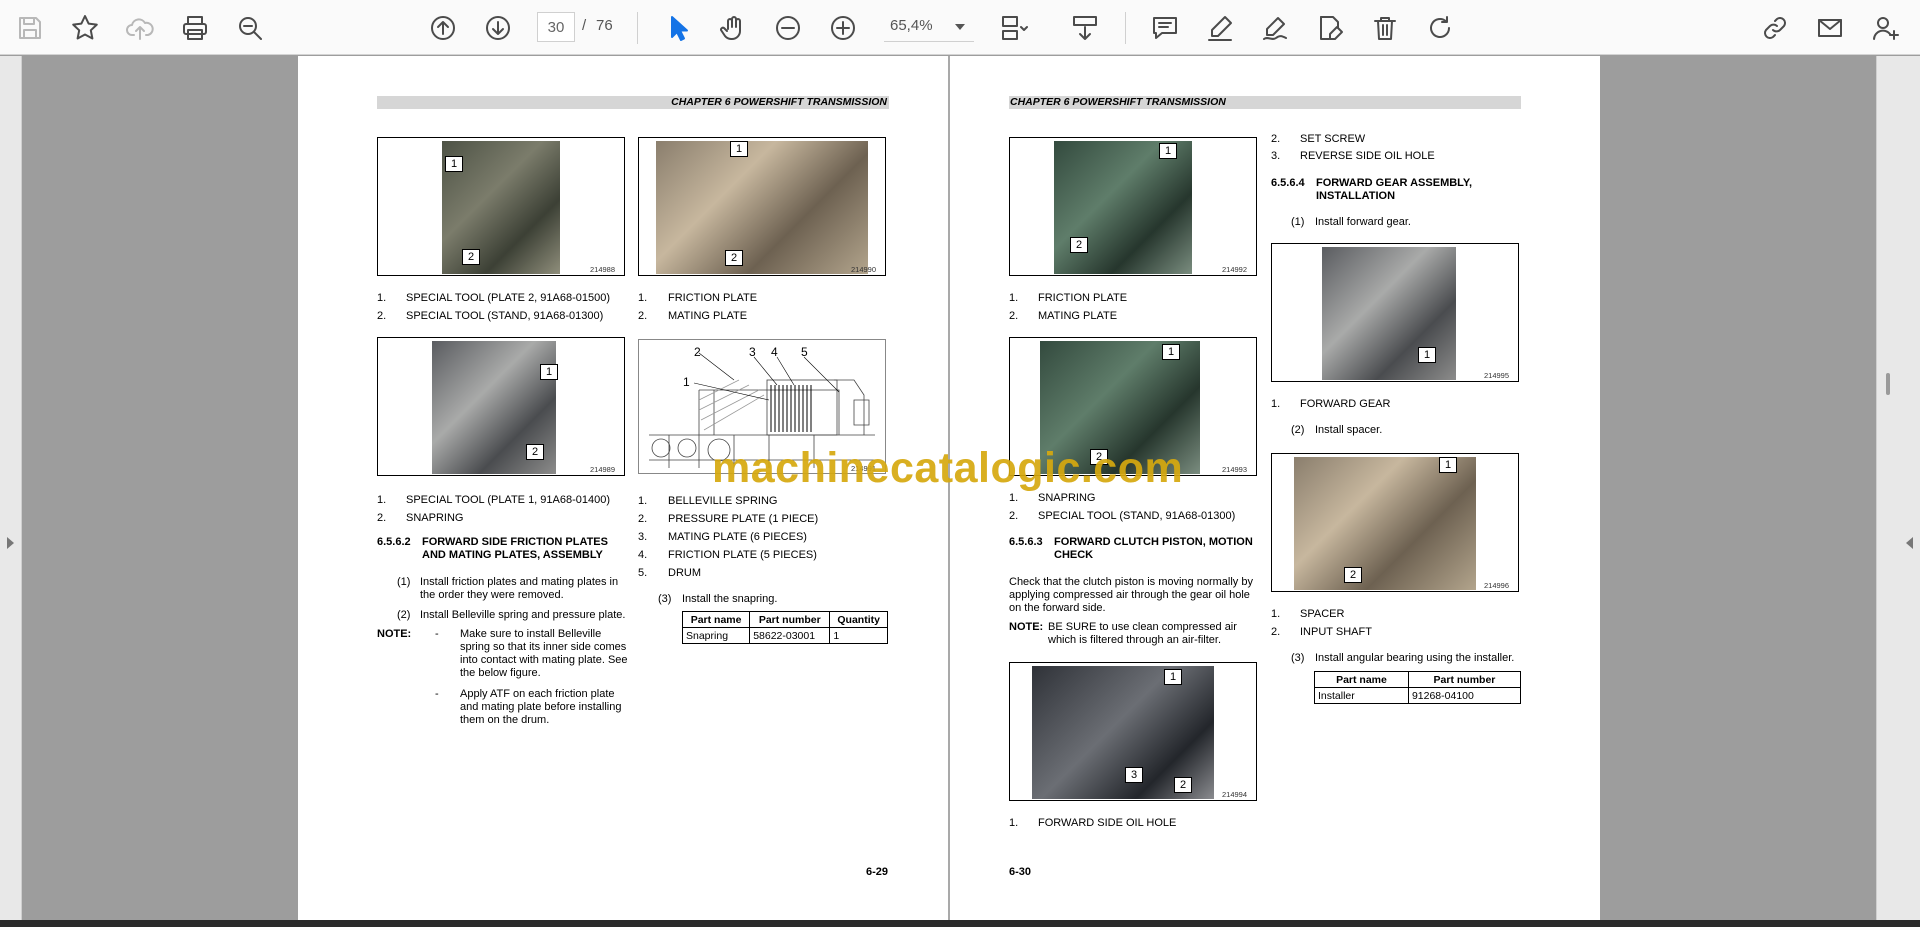 Image resolution: width=1920 pixels, height=927 pixels. I want to click on legend-number: 4., so click(643, 555).